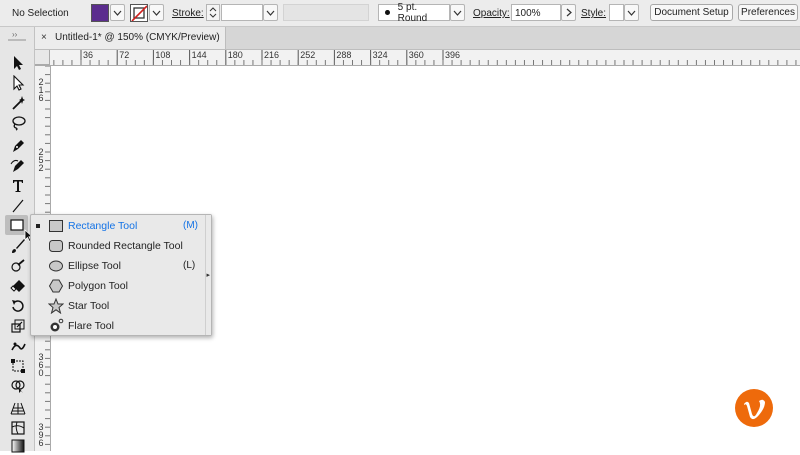  What do you see at coordinates (491, 13) in the screenshot?
I see `opacity-label: Opacity:` at bounding box center [491, 13].